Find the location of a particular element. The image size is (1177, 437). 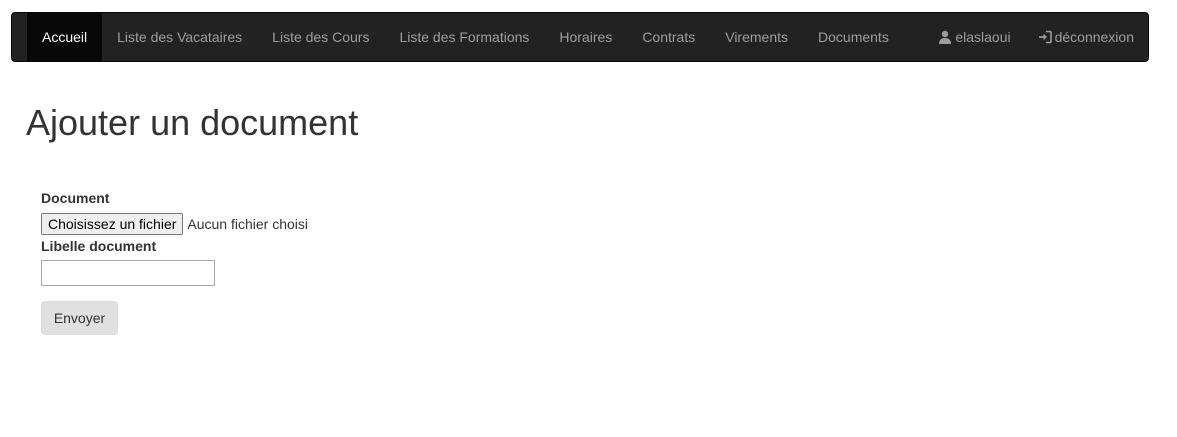

file-status-text: Aucun fichier choisi is located at coordinates (248, 224).